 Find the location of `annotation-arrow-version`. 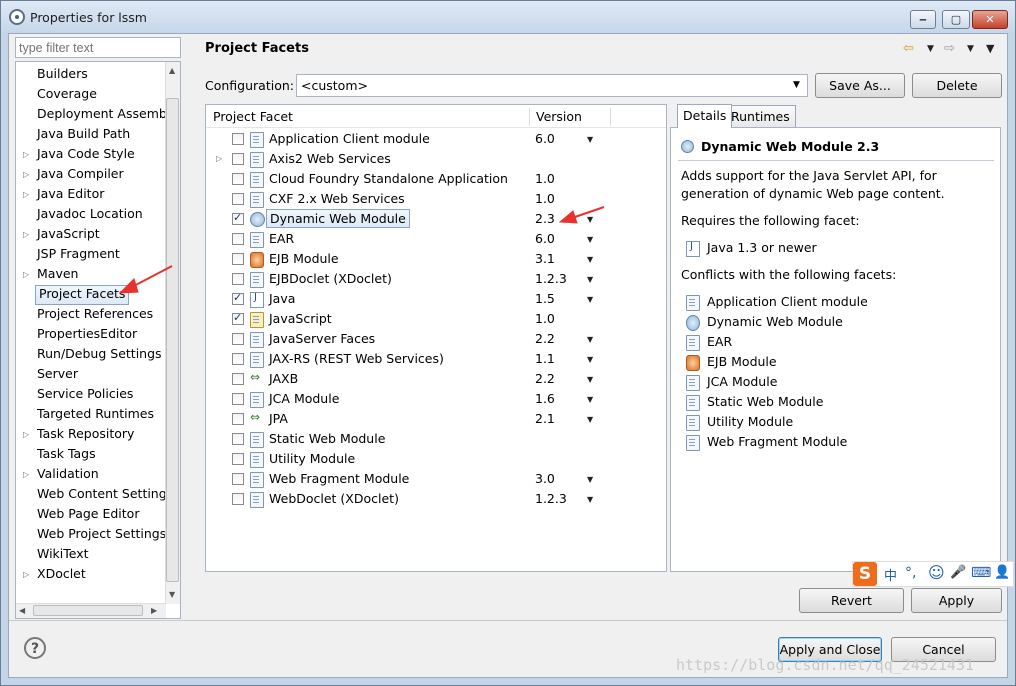

annotation-arrow-version is located at coordinates (581, 215).